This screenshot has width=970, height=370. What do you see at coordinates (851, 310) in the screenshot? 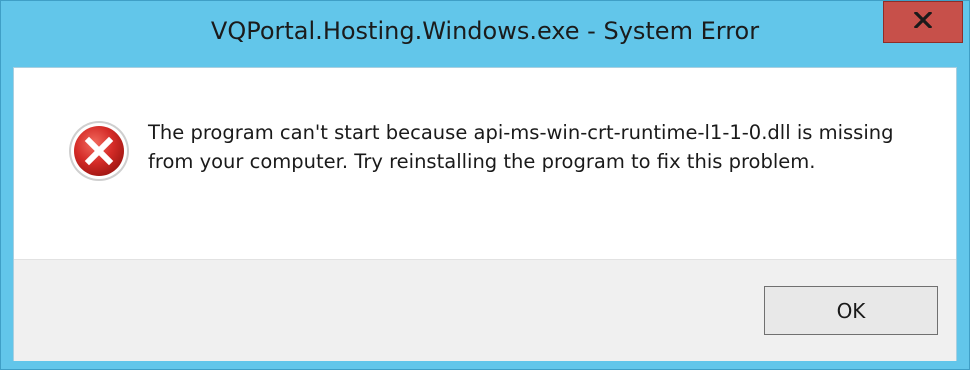
I see `ok-button: OK` at bounding box center [851, 310].